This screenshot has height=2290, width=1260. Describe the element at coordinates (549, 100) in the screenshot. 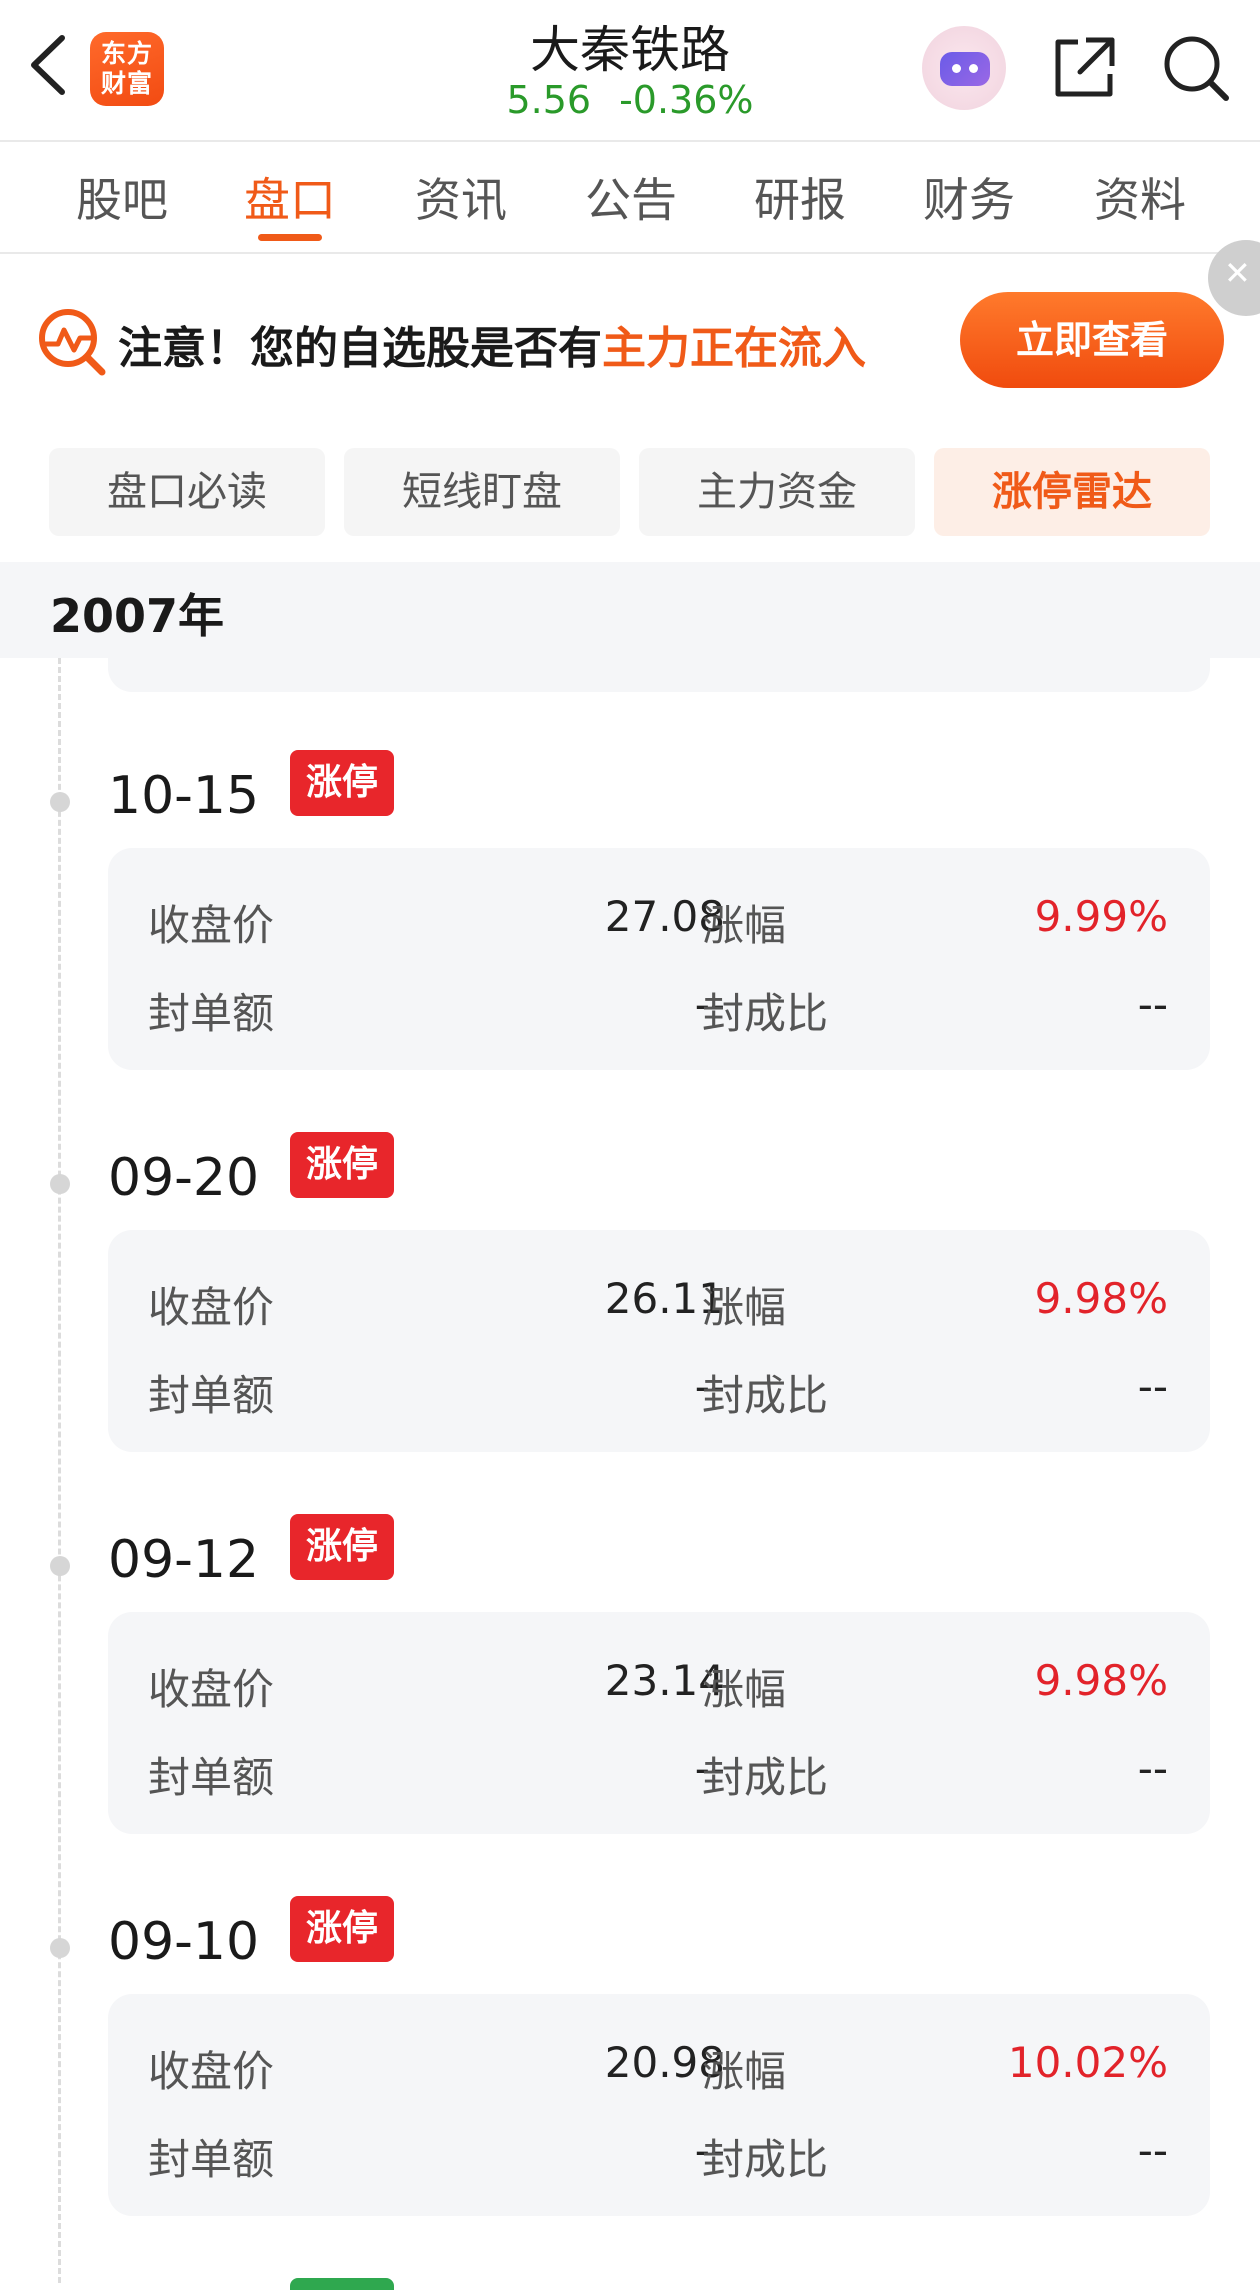

I see `stock-price: 5.56` at that location.